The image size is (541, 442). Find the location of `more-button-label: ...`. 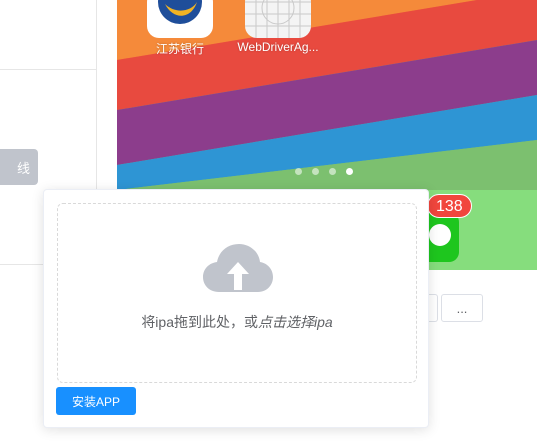

more-button-label: ... is located at coordinates (462, 308).